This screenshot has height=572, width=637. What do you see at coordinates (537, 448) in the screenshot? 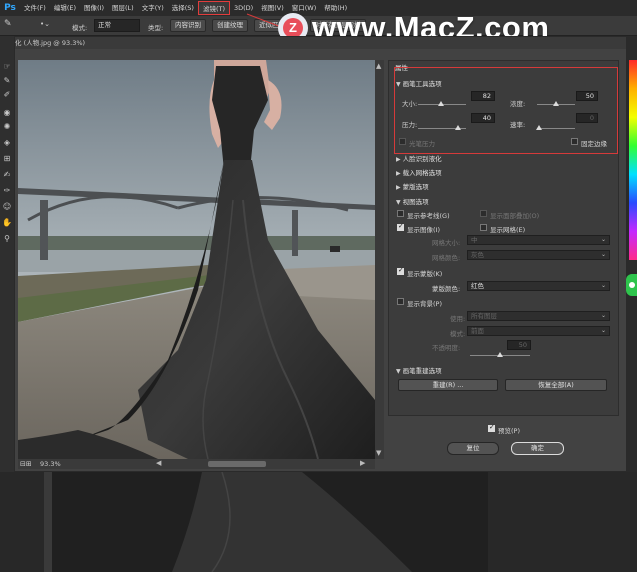
I see `ok-button: 确定` at bounding box center [537, 448].